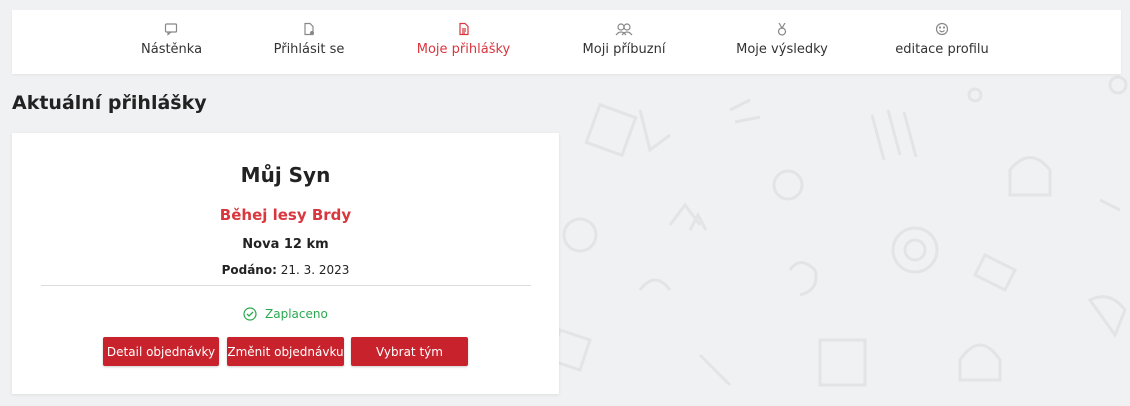  I want to click on check-circle-icon, so click(250, 314).